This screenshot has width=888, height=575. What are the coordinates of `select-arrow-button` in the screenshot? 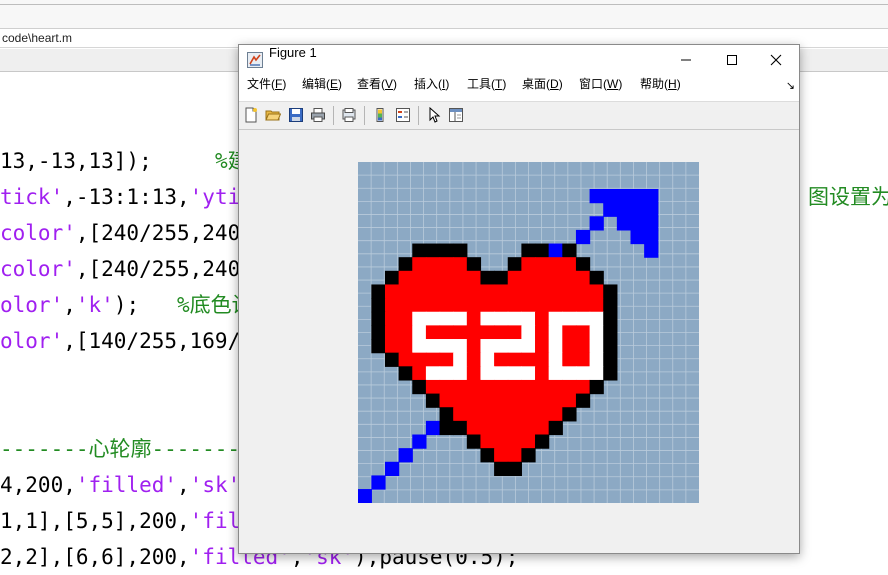 It's located at (434, 115).